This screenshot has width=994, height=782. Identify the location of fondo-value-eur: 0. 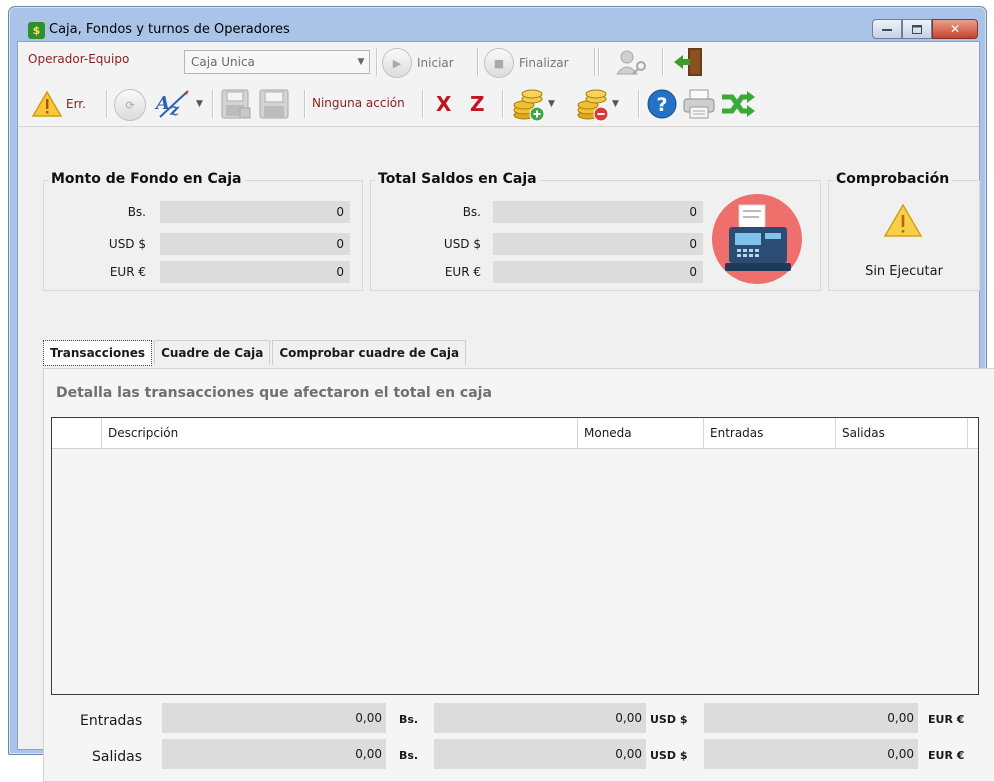
(255, 272).